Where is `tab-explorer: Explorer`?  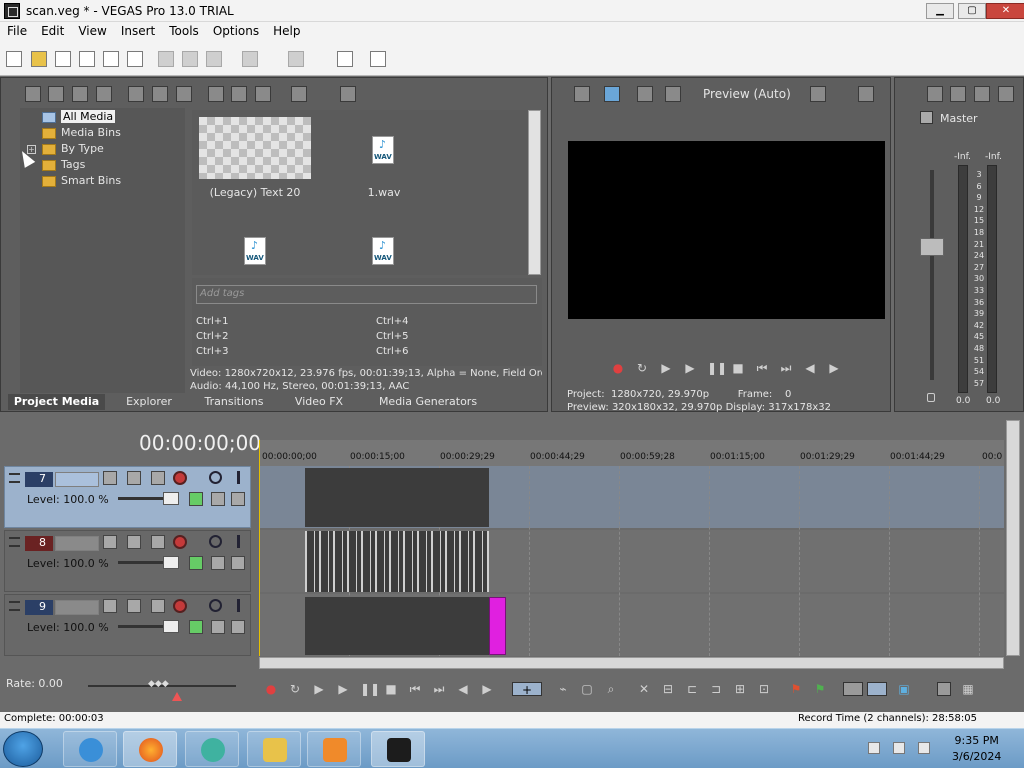
tab-explorer: Explorer is located at coordinates (149, 402).